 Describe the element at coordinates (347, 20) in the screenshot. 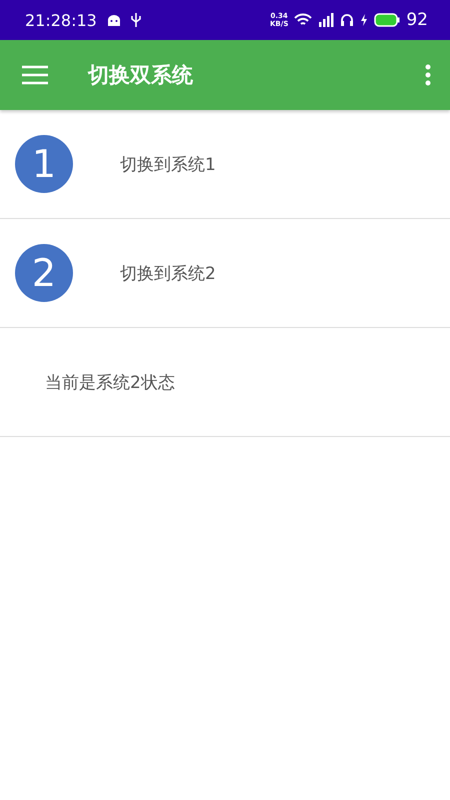

I see `headphones-icon` at that location.